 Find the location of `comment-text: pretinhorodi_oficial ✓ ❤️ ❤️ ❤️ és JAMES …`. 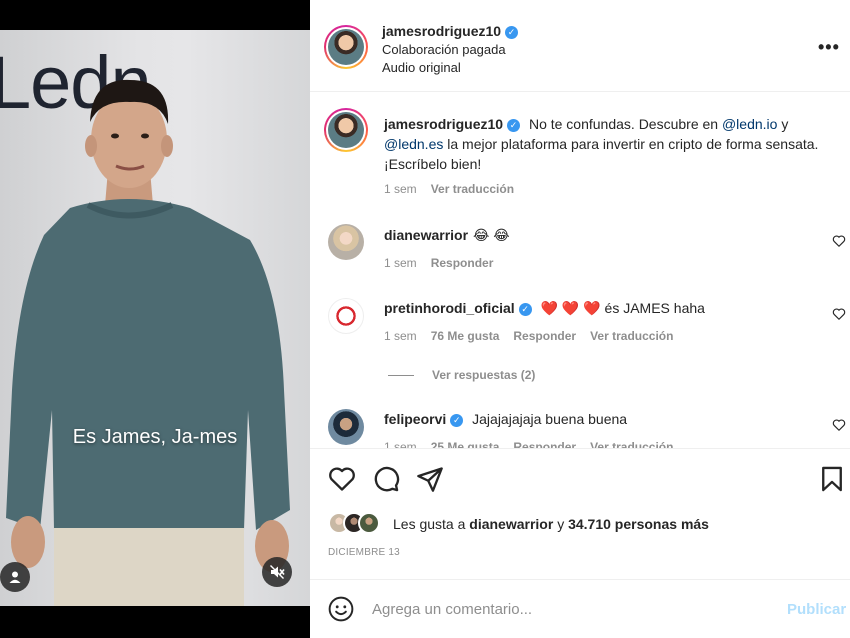

comment-text: pretinhorodi_oficial ✓ ❤️ ❤️ ❤️ és JAMES … is located at coordinates (544, 308).